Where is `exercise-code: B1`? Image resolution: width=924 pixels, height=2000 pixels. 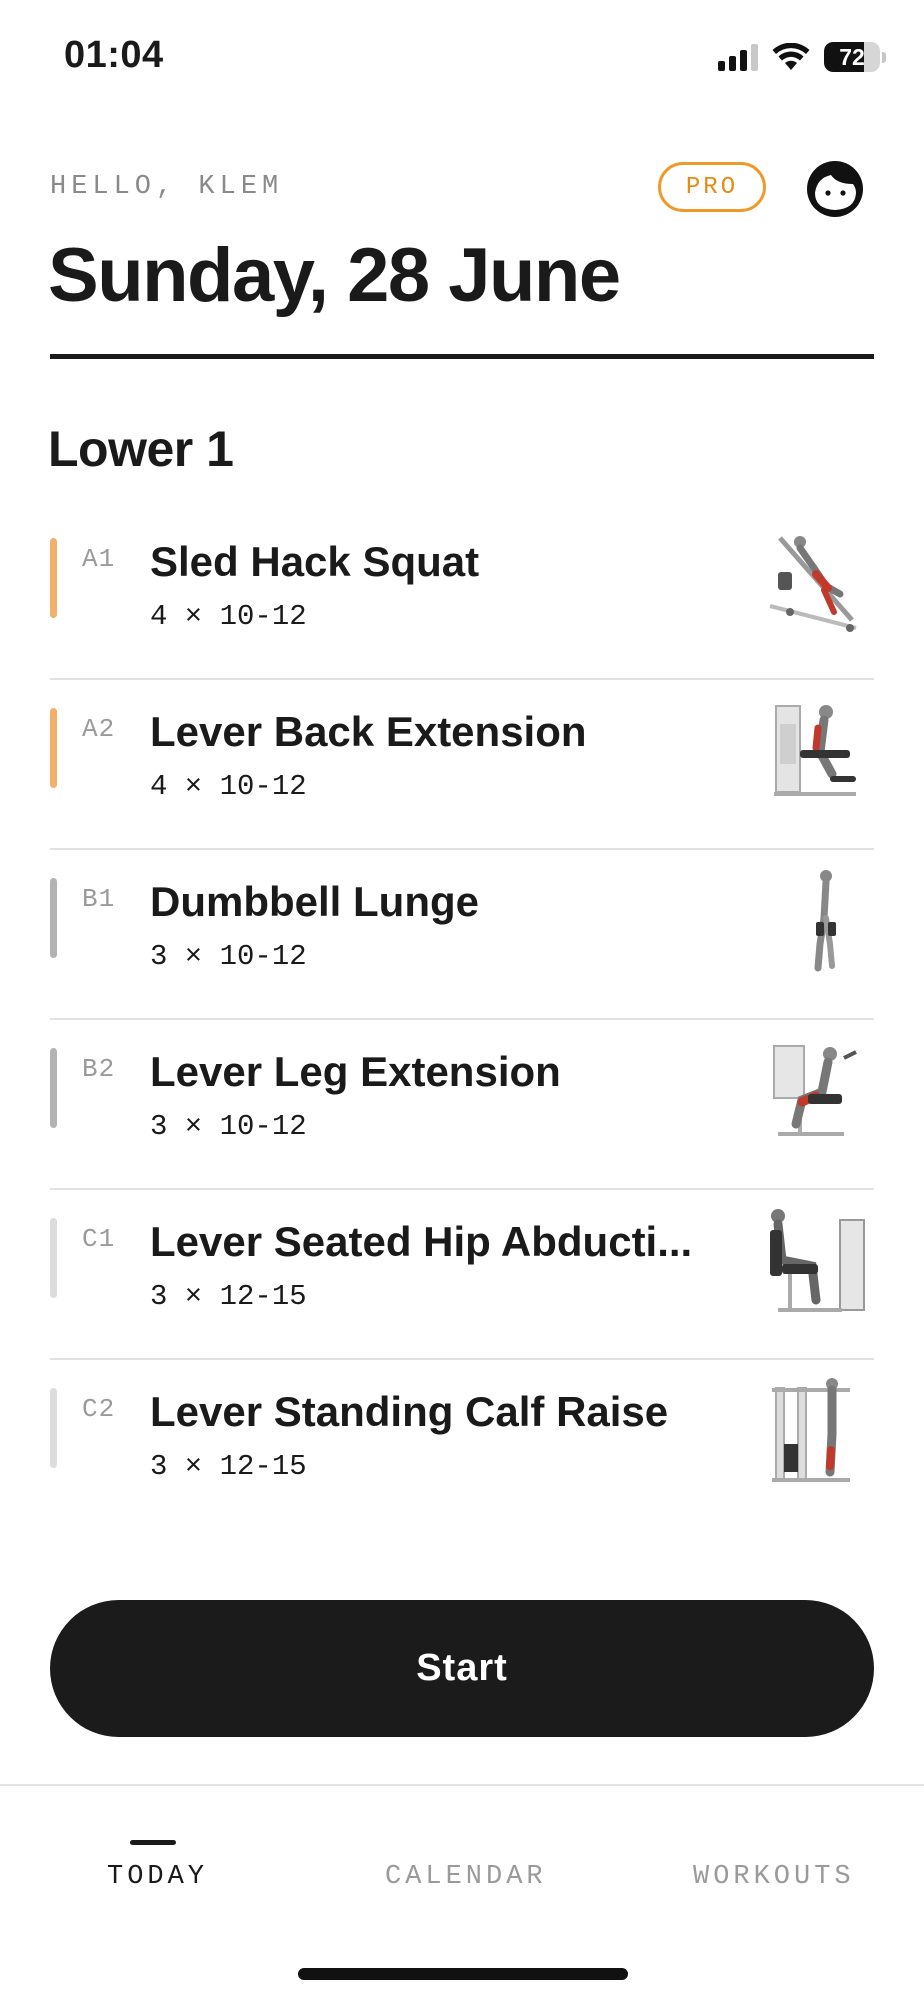 exercise-code: B1 is located at coordinates (99, 899).